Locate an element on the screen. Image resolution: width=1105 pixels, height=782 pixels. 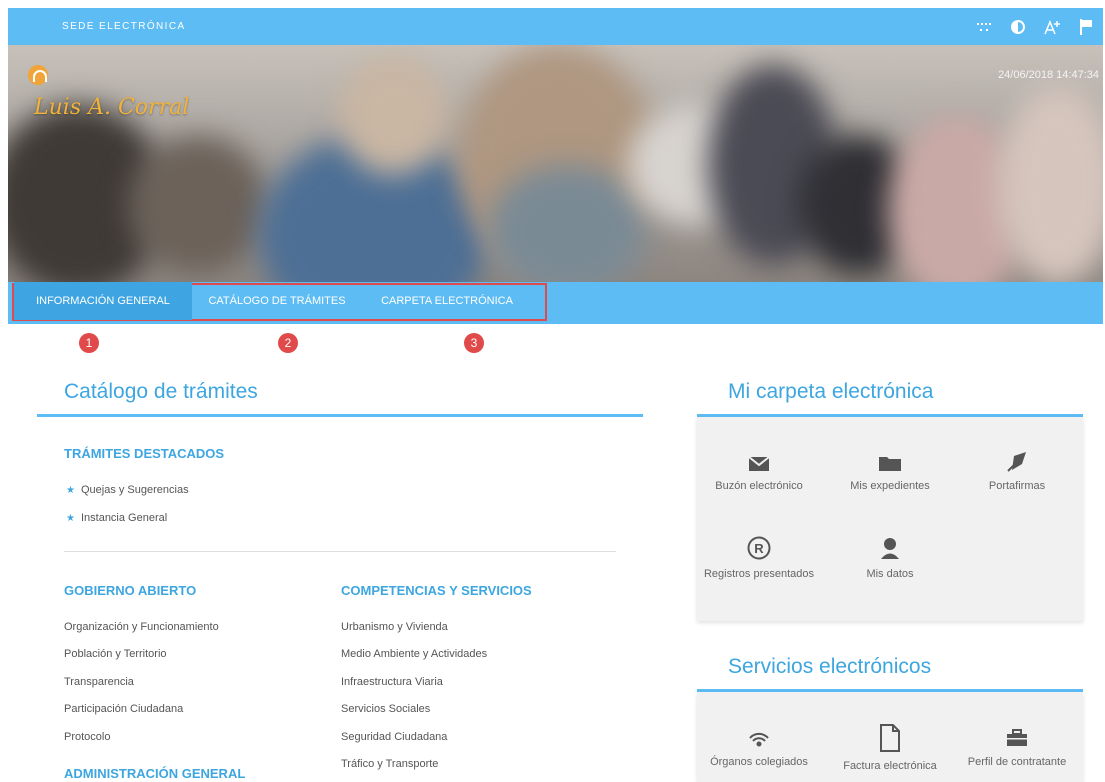
divider is located at coordinates (340, 551).